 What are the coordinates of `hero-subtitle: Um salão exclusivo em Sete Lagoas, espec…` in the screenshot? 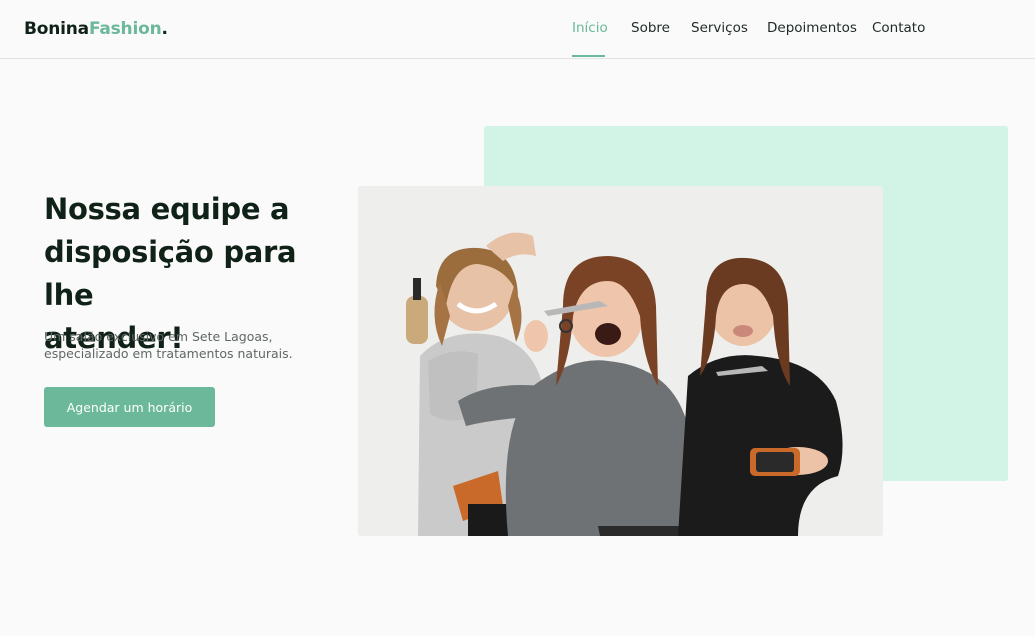 It's located at (168, 345).